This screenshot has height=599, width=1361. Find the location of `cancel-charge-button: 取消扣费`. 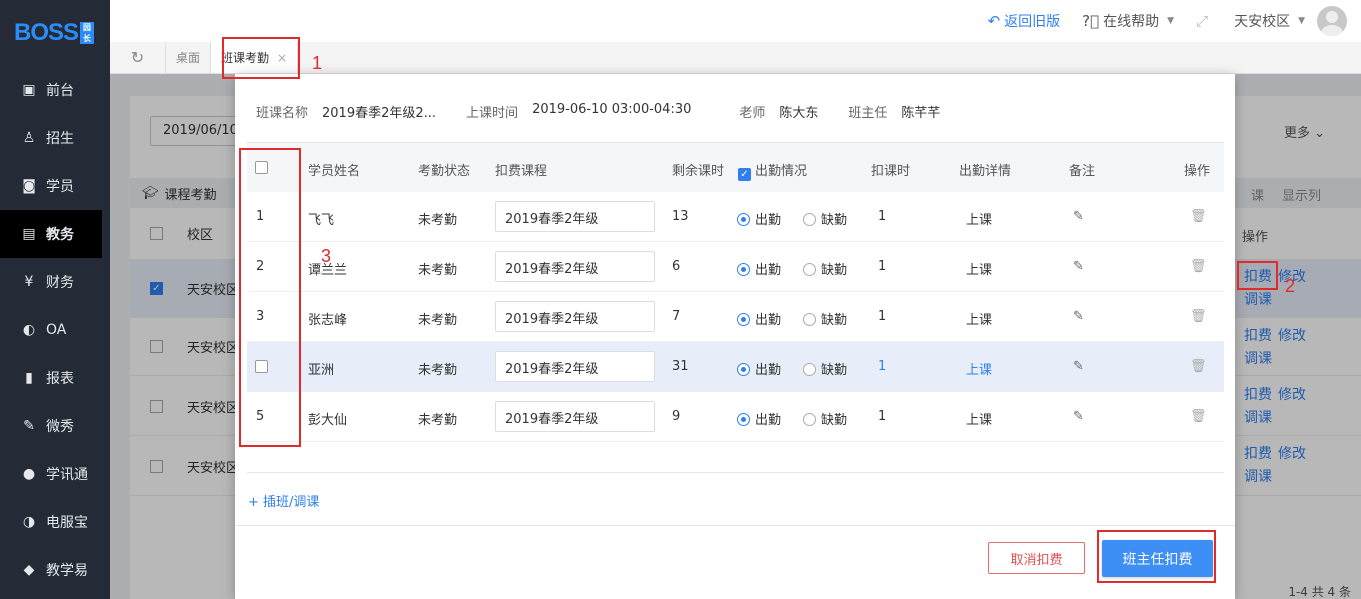

cancel-charge-button: 取消扣费 is located at coordinates (1036, 558).